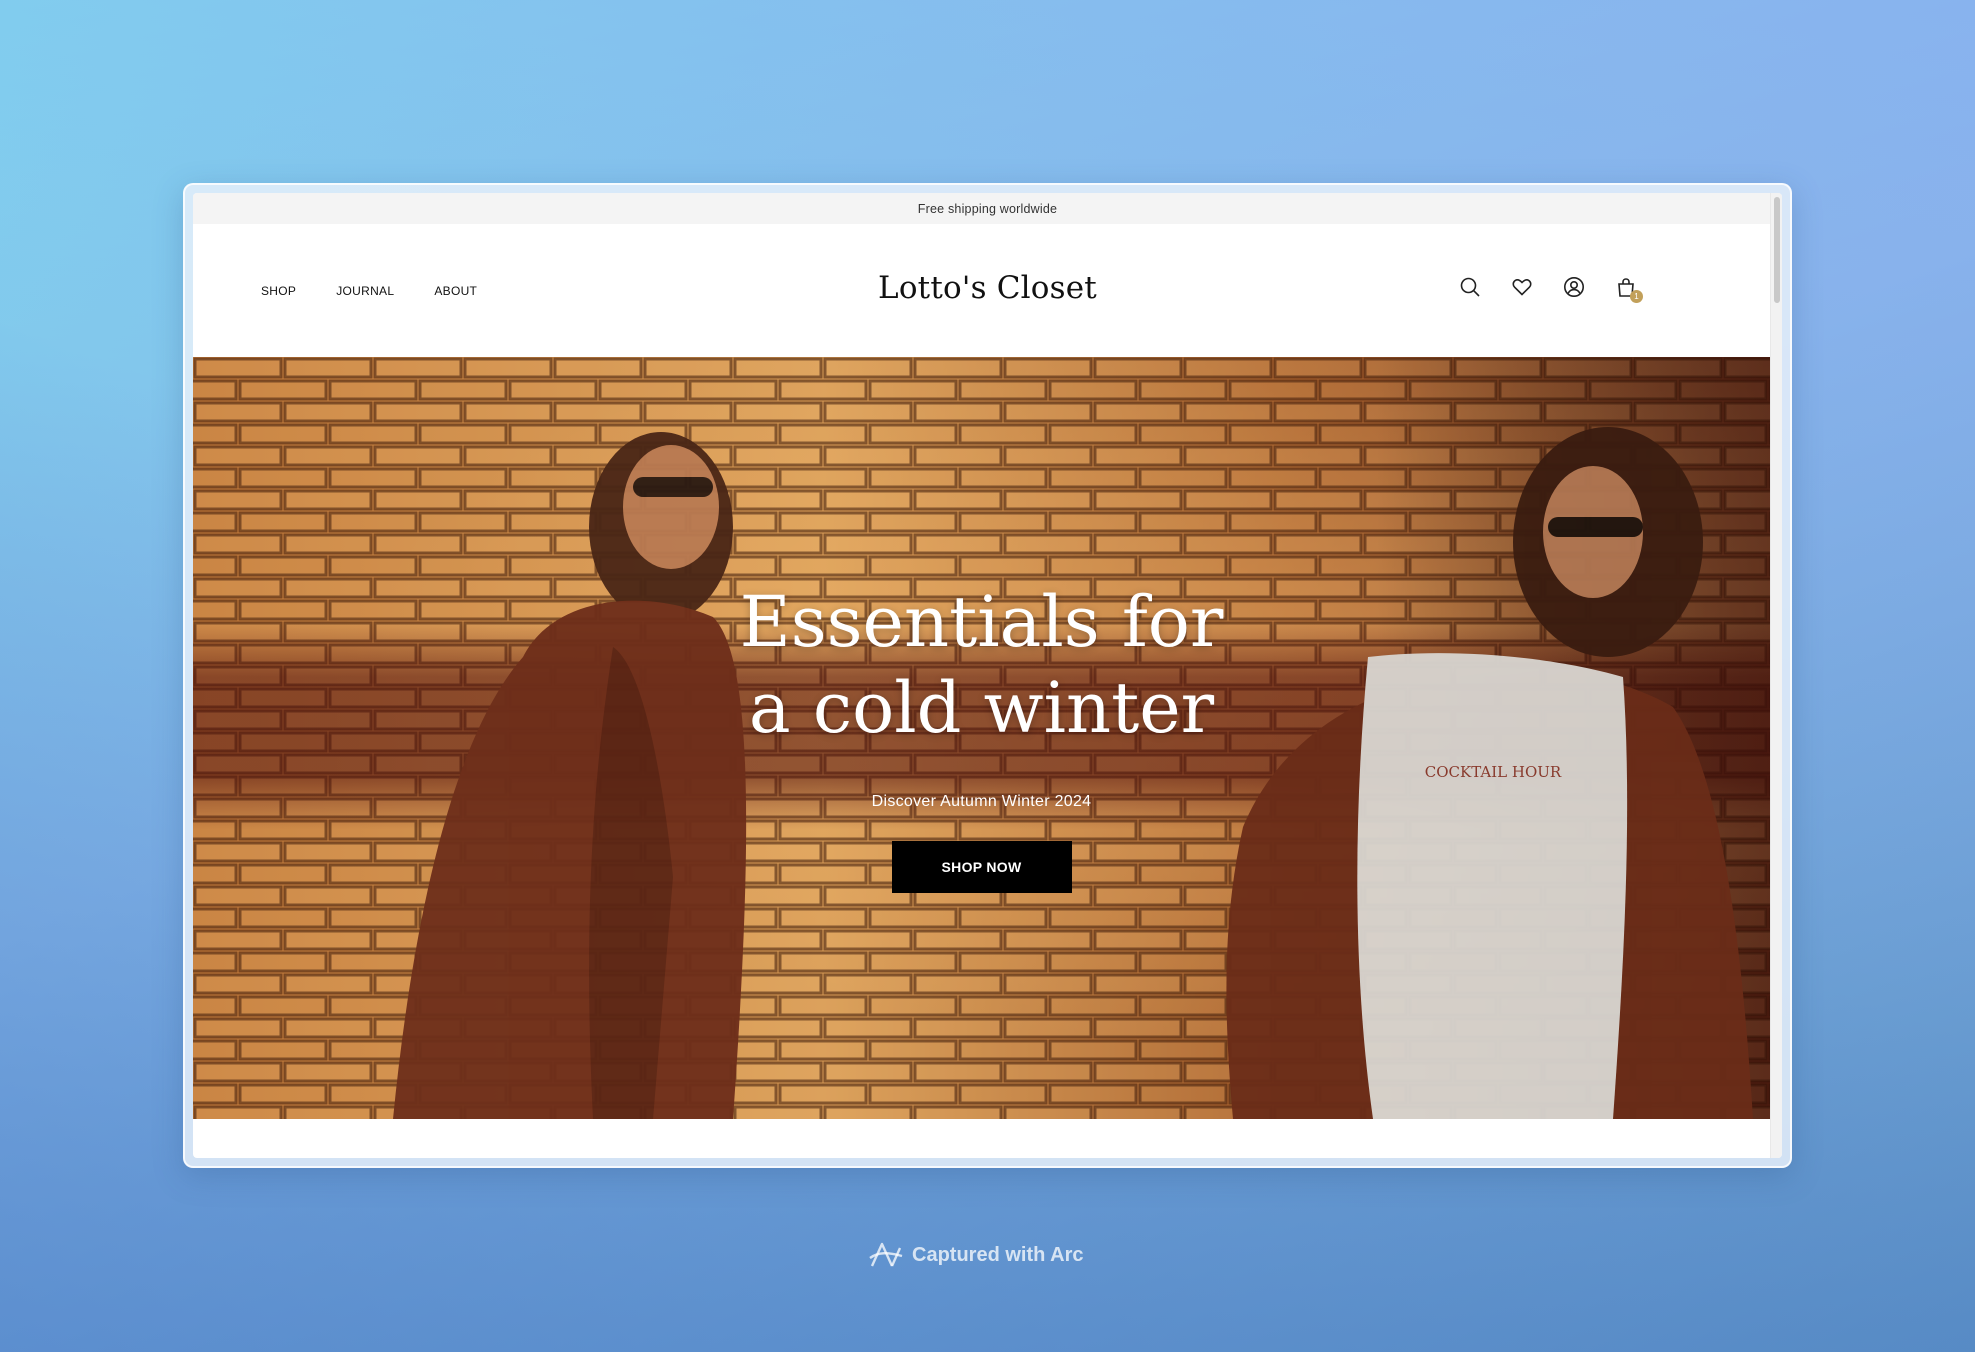 The height and width of the screenshot is (1352, 1975). Describe the element at coordinates (1551, 289) in the screenshot. I see `header-actions: 1` at that location.